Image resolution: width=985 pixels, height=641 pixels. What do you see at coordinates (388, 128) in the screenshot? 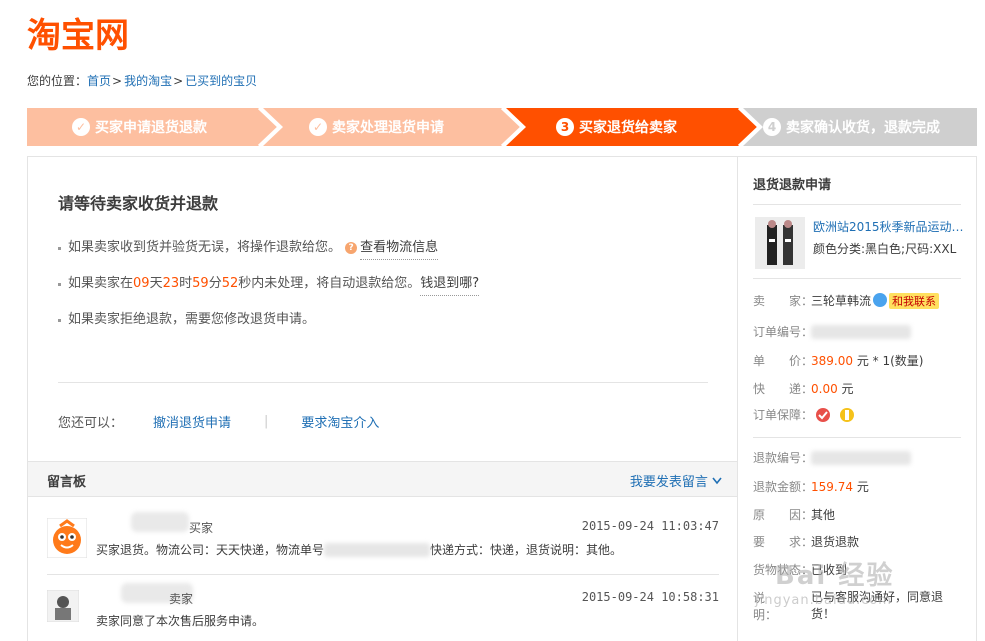
I see `step-2-label: 卖家处理退货申请` at bounding box center [388, 128].